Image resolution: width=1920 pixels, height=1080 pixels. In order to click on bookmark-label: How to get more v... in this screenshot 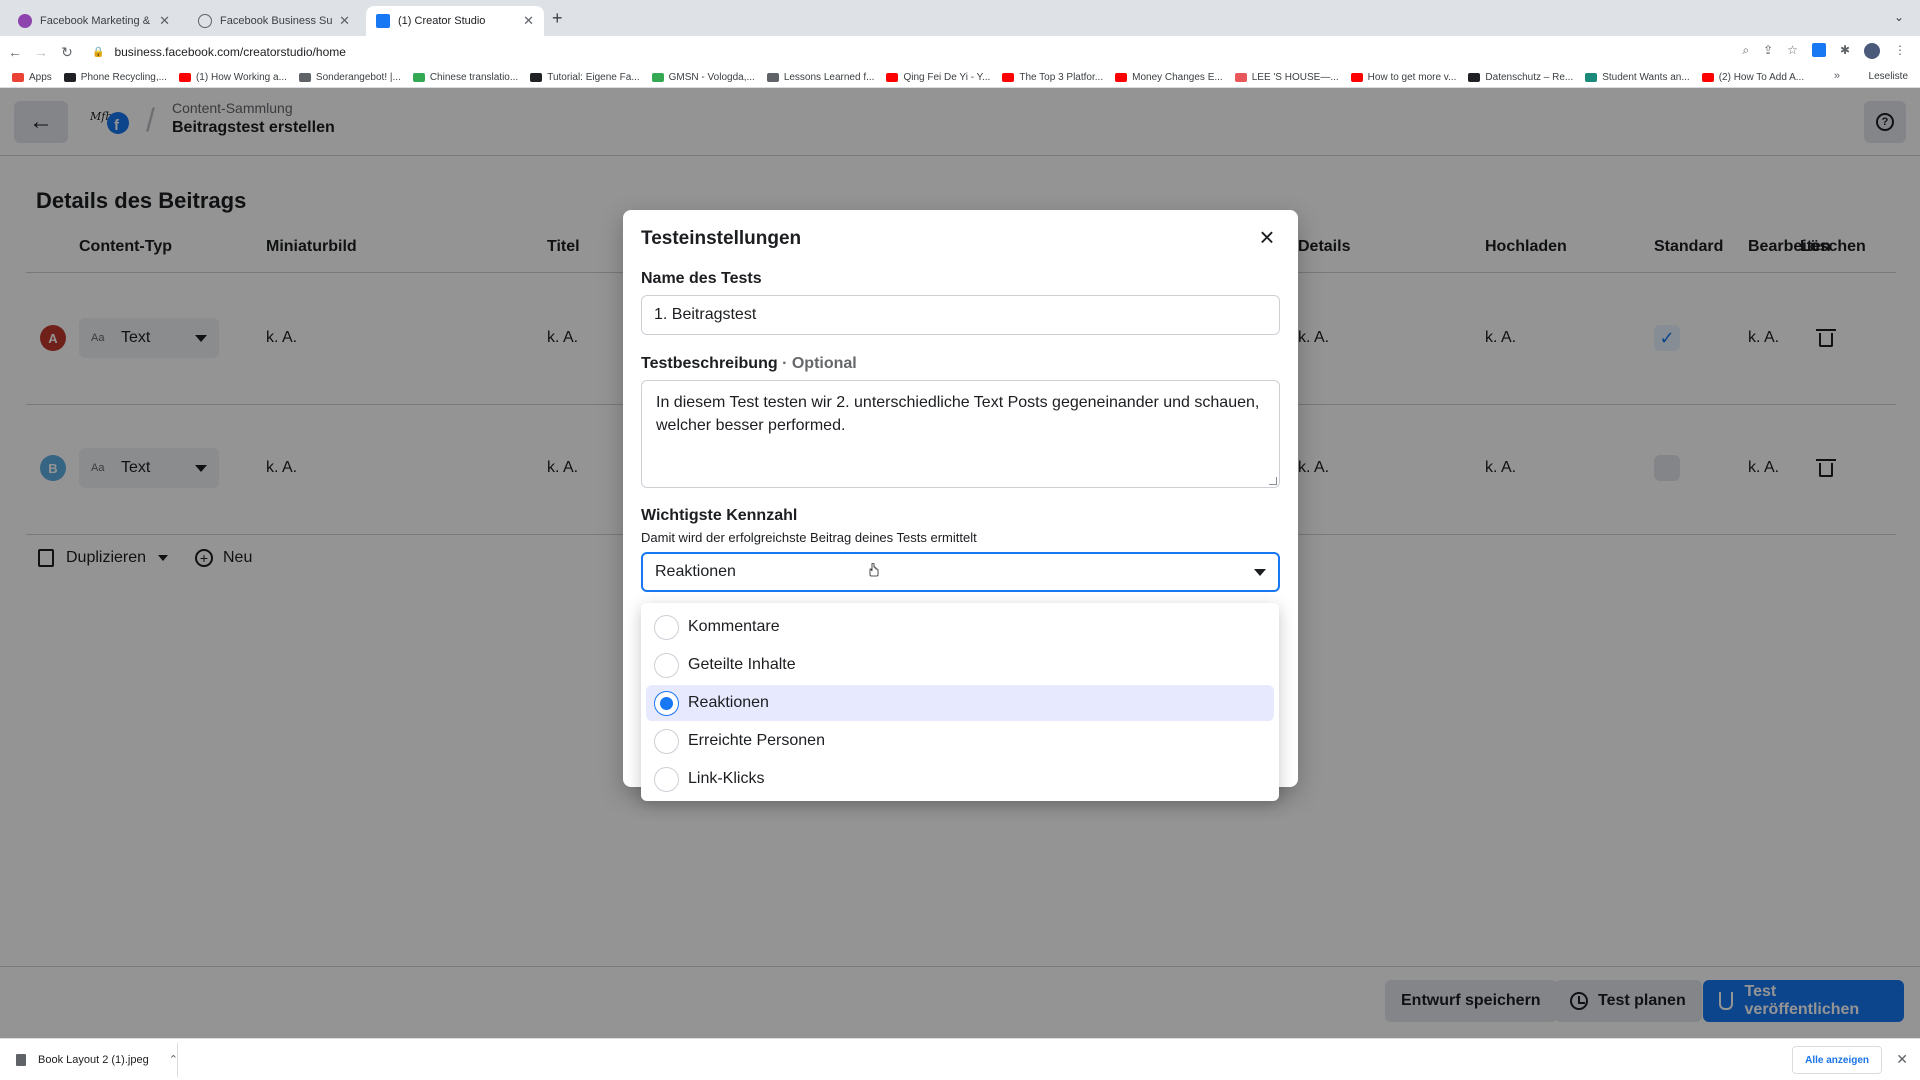, I will do `click(1412, 77)`.